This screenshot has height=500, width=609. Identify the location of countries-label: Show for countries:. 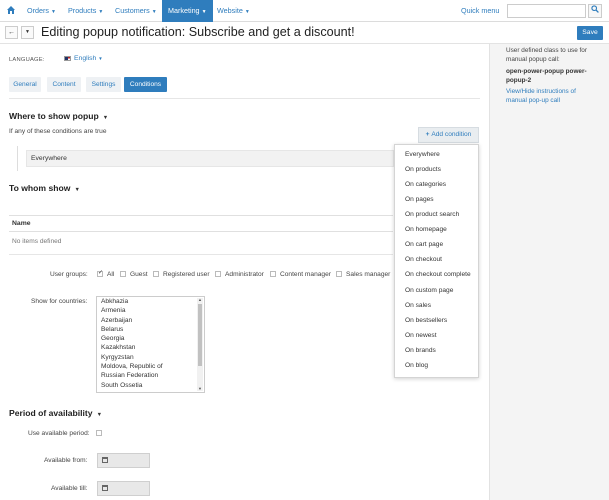
(59, 301).